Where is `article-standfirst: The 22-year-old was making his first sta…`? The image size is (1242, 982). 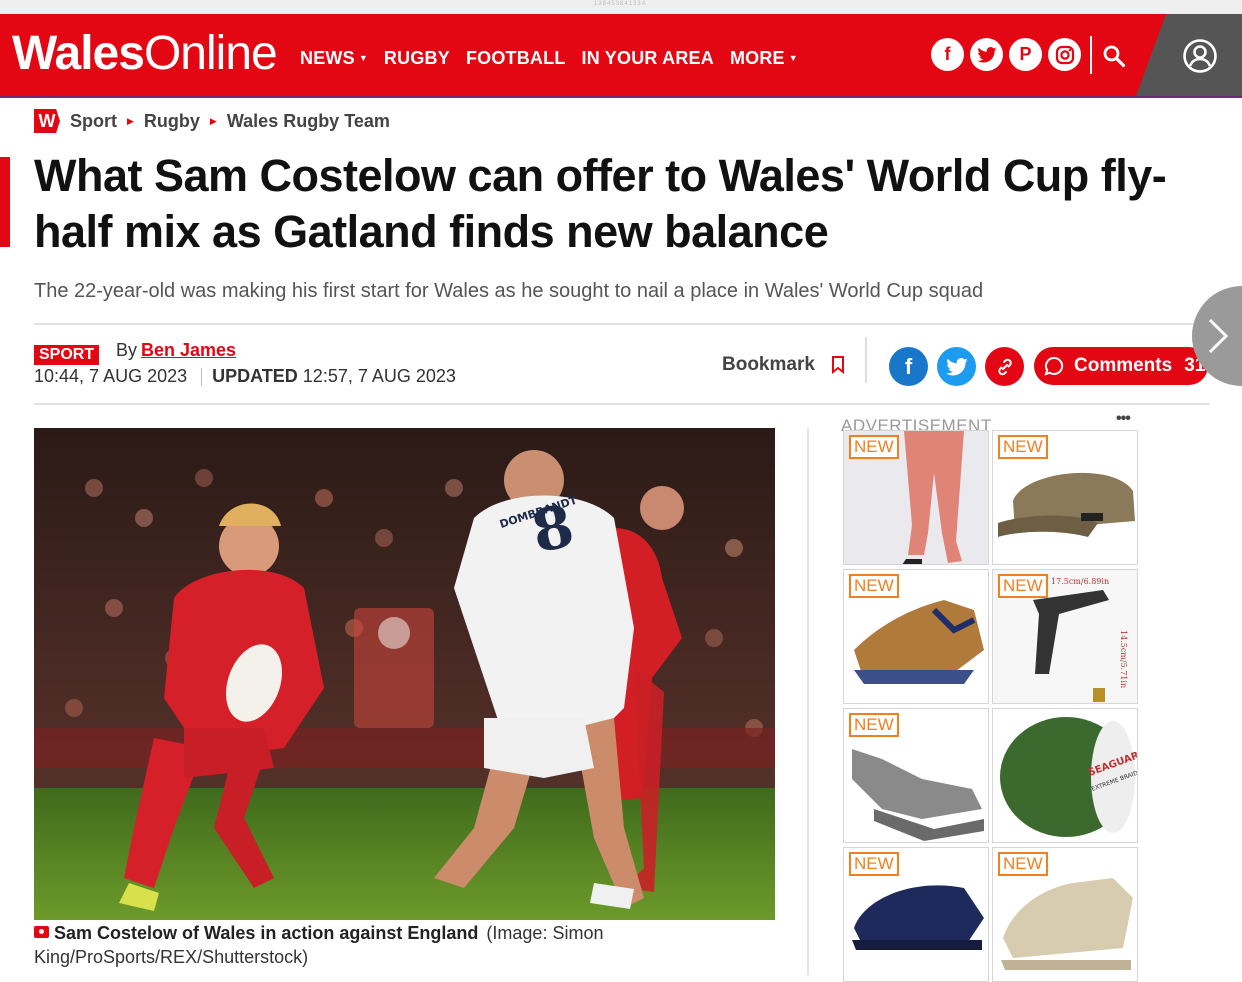 article-standfirst: The 22-year-old was making his first sta… is located at coordinates (509, 291).